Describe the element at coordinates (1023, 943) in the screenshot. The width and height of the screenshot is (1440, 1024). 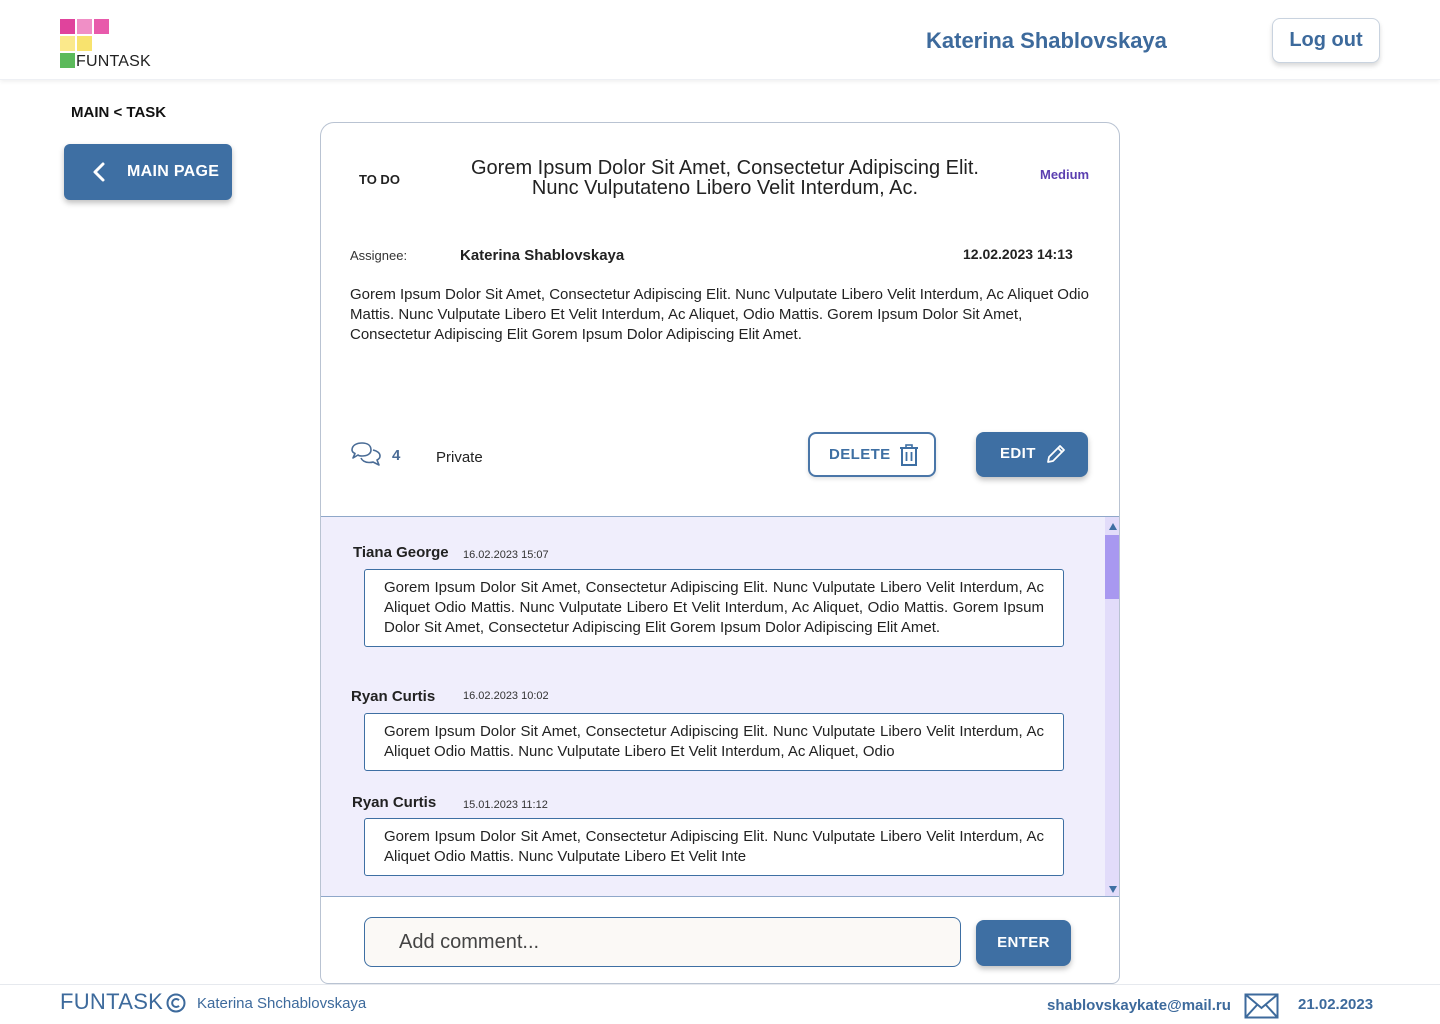
I see `enter-button: ENTER` at that location.